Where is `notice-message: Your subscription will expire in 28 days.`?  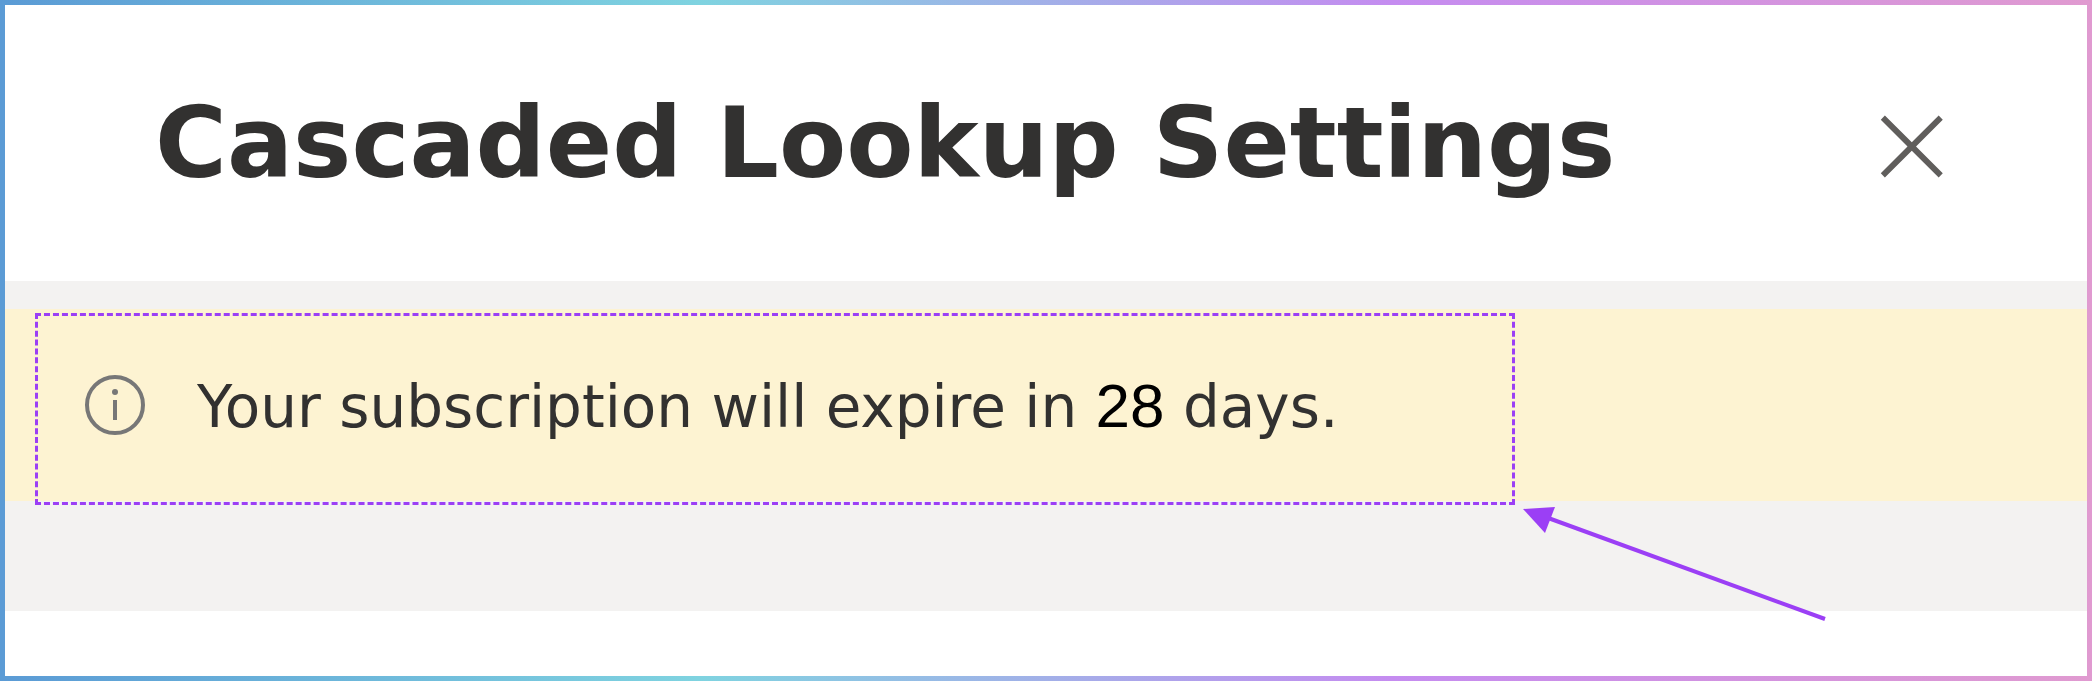
notice-message: Your subscription will expire in 28 days. is located at coordinates (768, 405).